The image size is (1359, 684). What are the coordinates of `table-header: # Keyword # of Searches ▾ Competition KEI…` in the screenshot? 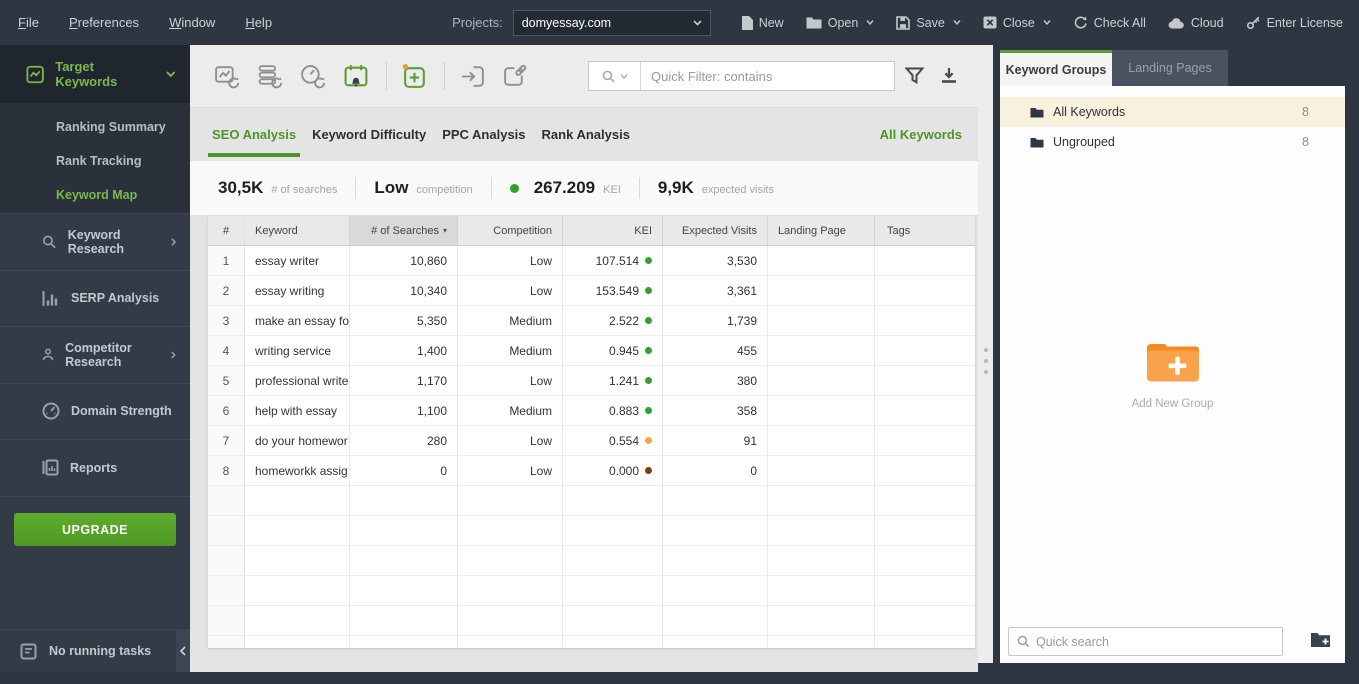 It's located at (591, 231).